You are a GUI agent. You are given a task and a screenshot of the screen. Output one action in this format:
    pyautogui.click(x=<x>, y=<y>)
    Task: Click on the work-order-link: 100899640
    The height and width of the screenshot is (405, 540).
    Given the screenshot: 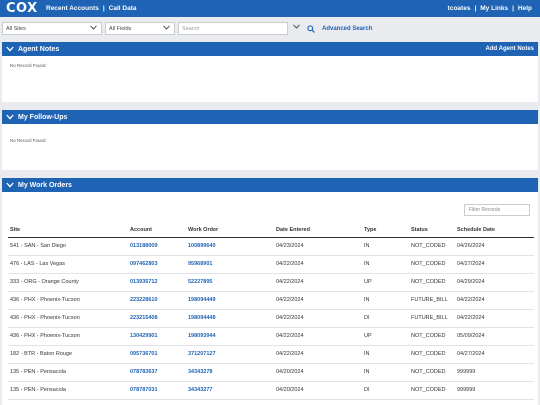 What is the action you would take?
    pyautogui.click(x=230, y=246)
    